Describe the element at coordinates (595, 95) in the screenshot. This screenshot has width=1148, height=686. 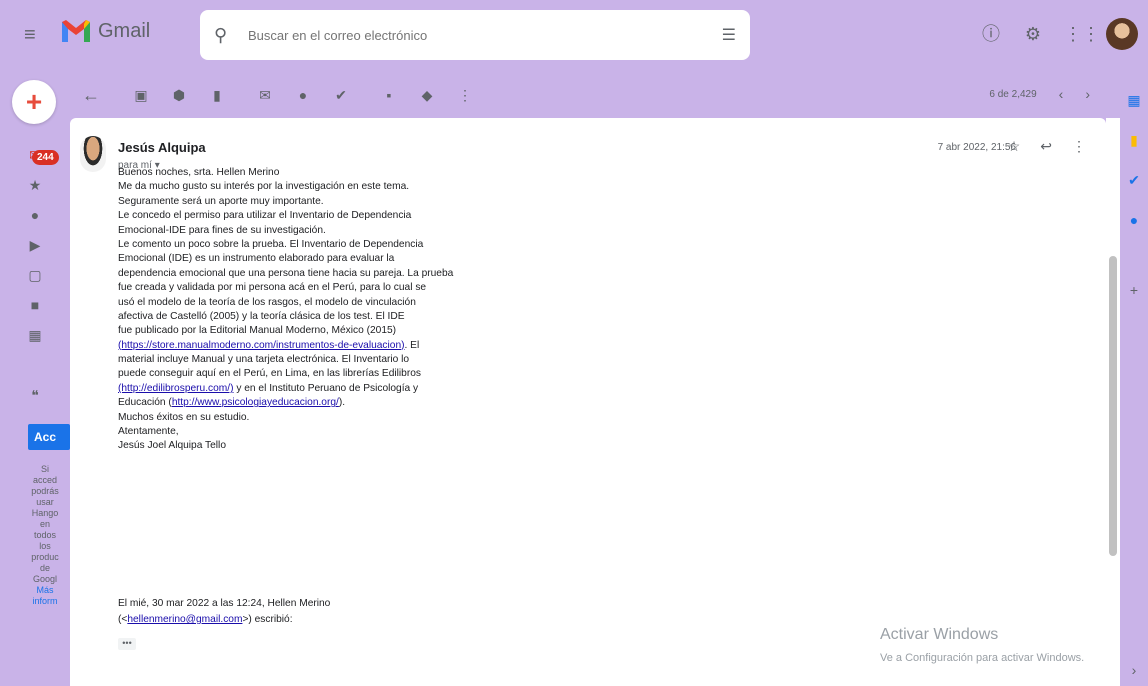
I see `message-toolbar: ← ▣ ⬢ ▮ ✉ ● ✔ ▪ ◆ ⋮ 6 de 2,429 ‹ ›` at that location.